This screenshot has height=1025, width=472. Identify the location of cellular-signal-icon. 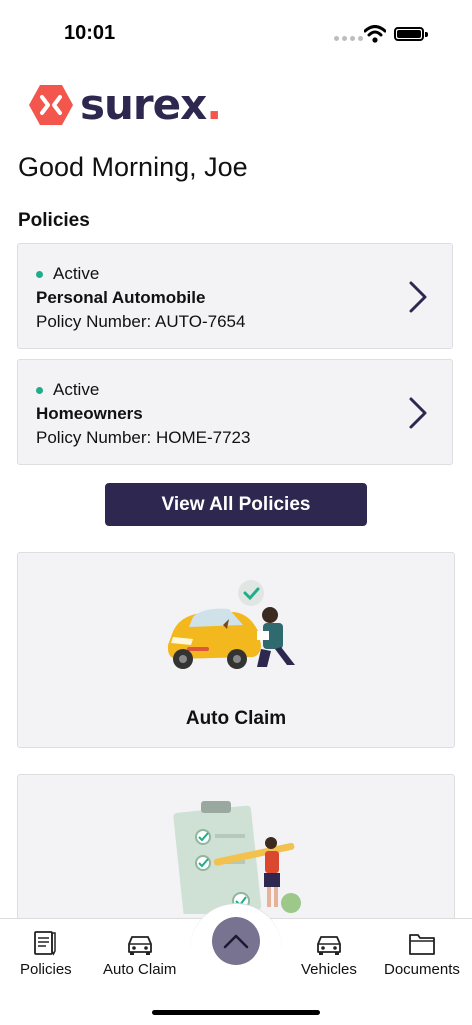
(348, 38).